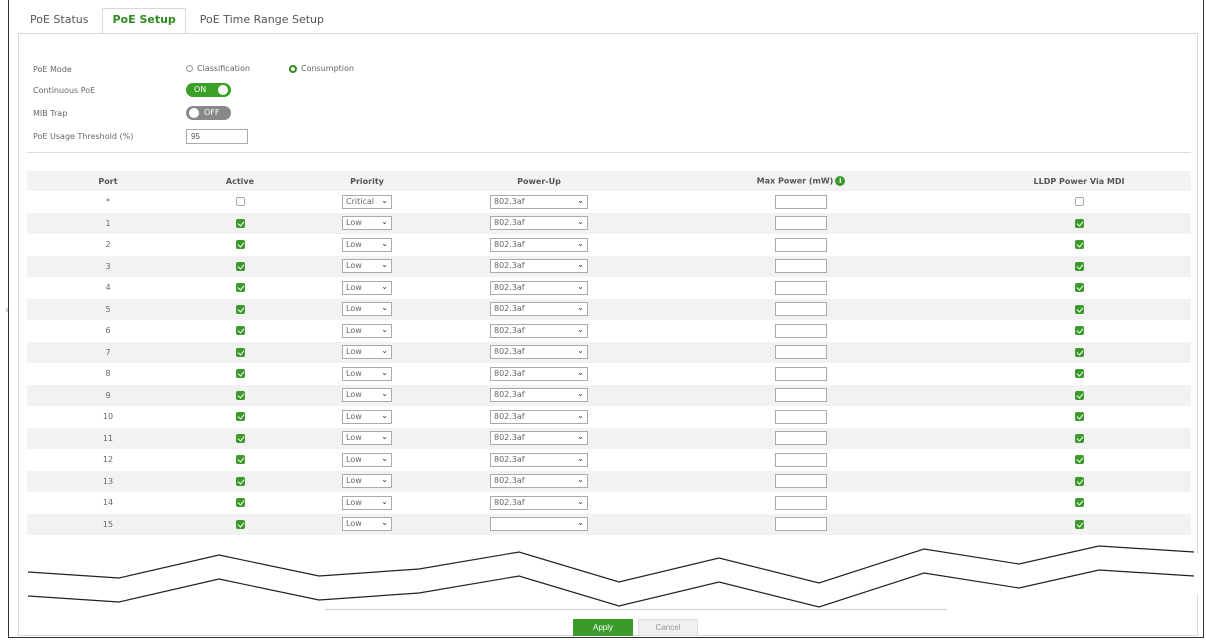 Image resolution: width=1206 pixels, height=640 pixels. I want to click on page-break-graphic, so click(609, 576).